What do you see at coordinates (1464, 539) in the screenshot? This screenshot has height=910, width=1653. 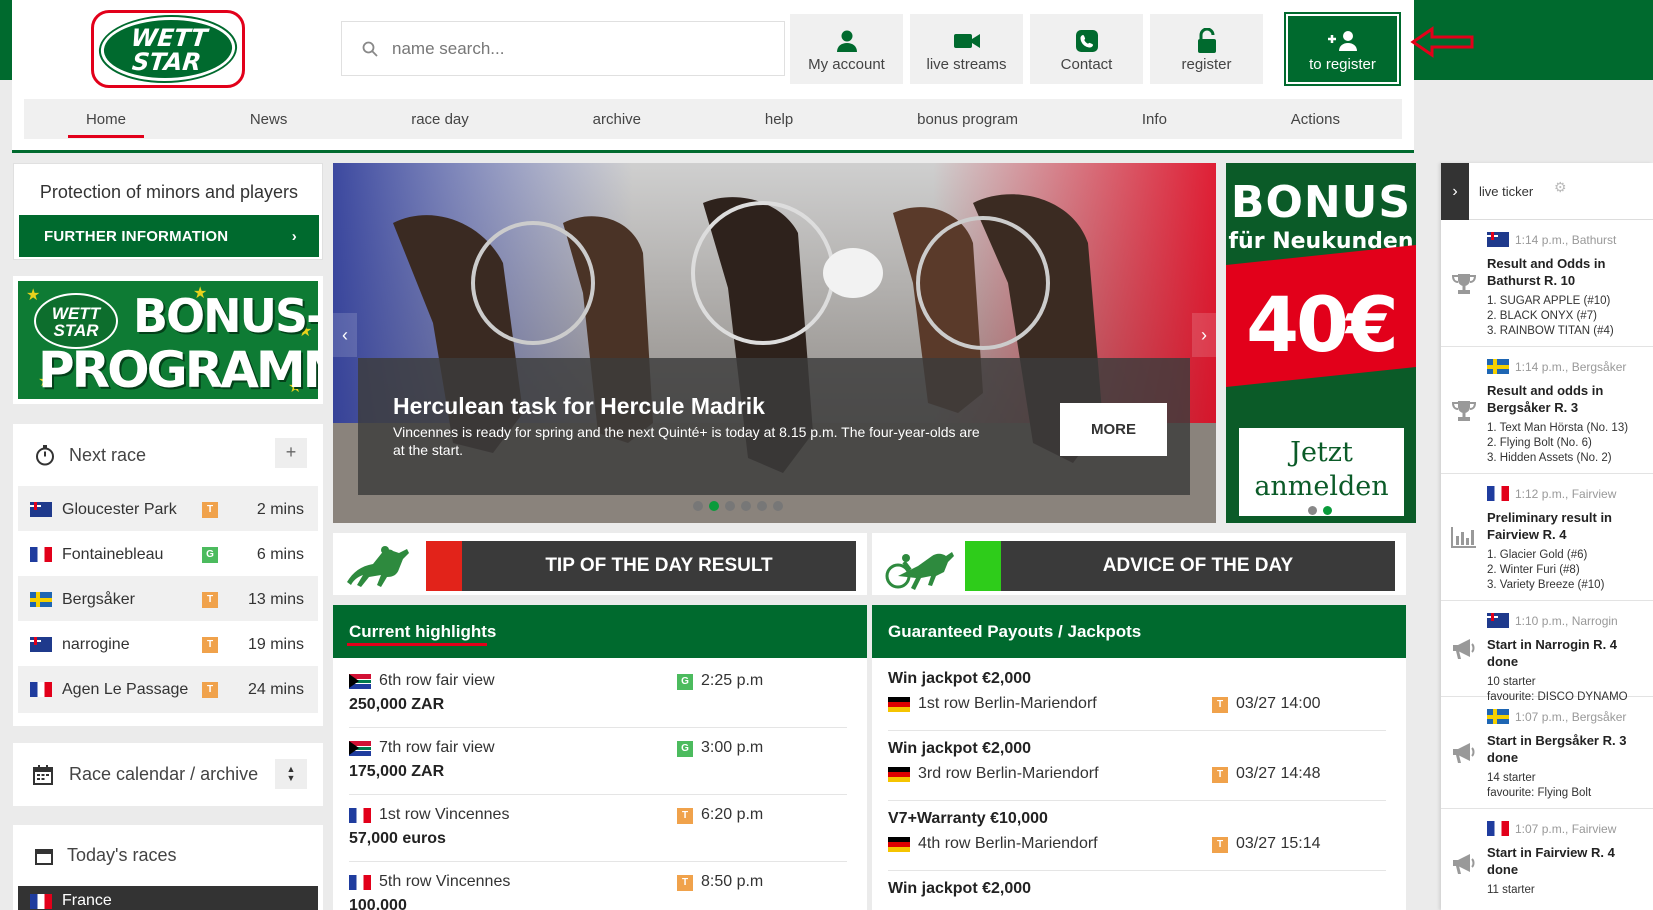 I see `bar-chart-icon` at bounding box center [1464, 539].